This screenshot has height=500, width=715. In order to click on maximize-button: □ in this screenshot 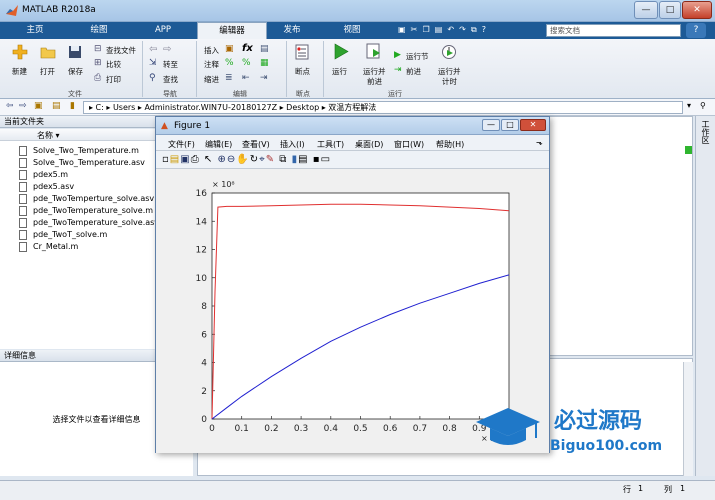, I will do `click(670, 10)`.